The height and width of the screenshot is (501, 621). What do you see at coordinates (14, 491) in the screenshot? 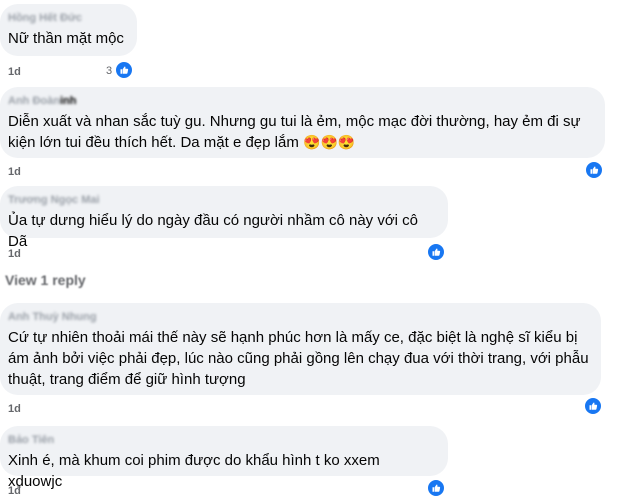
I see `comment-timestamp: 1đ` at bounding box center [14, 491].